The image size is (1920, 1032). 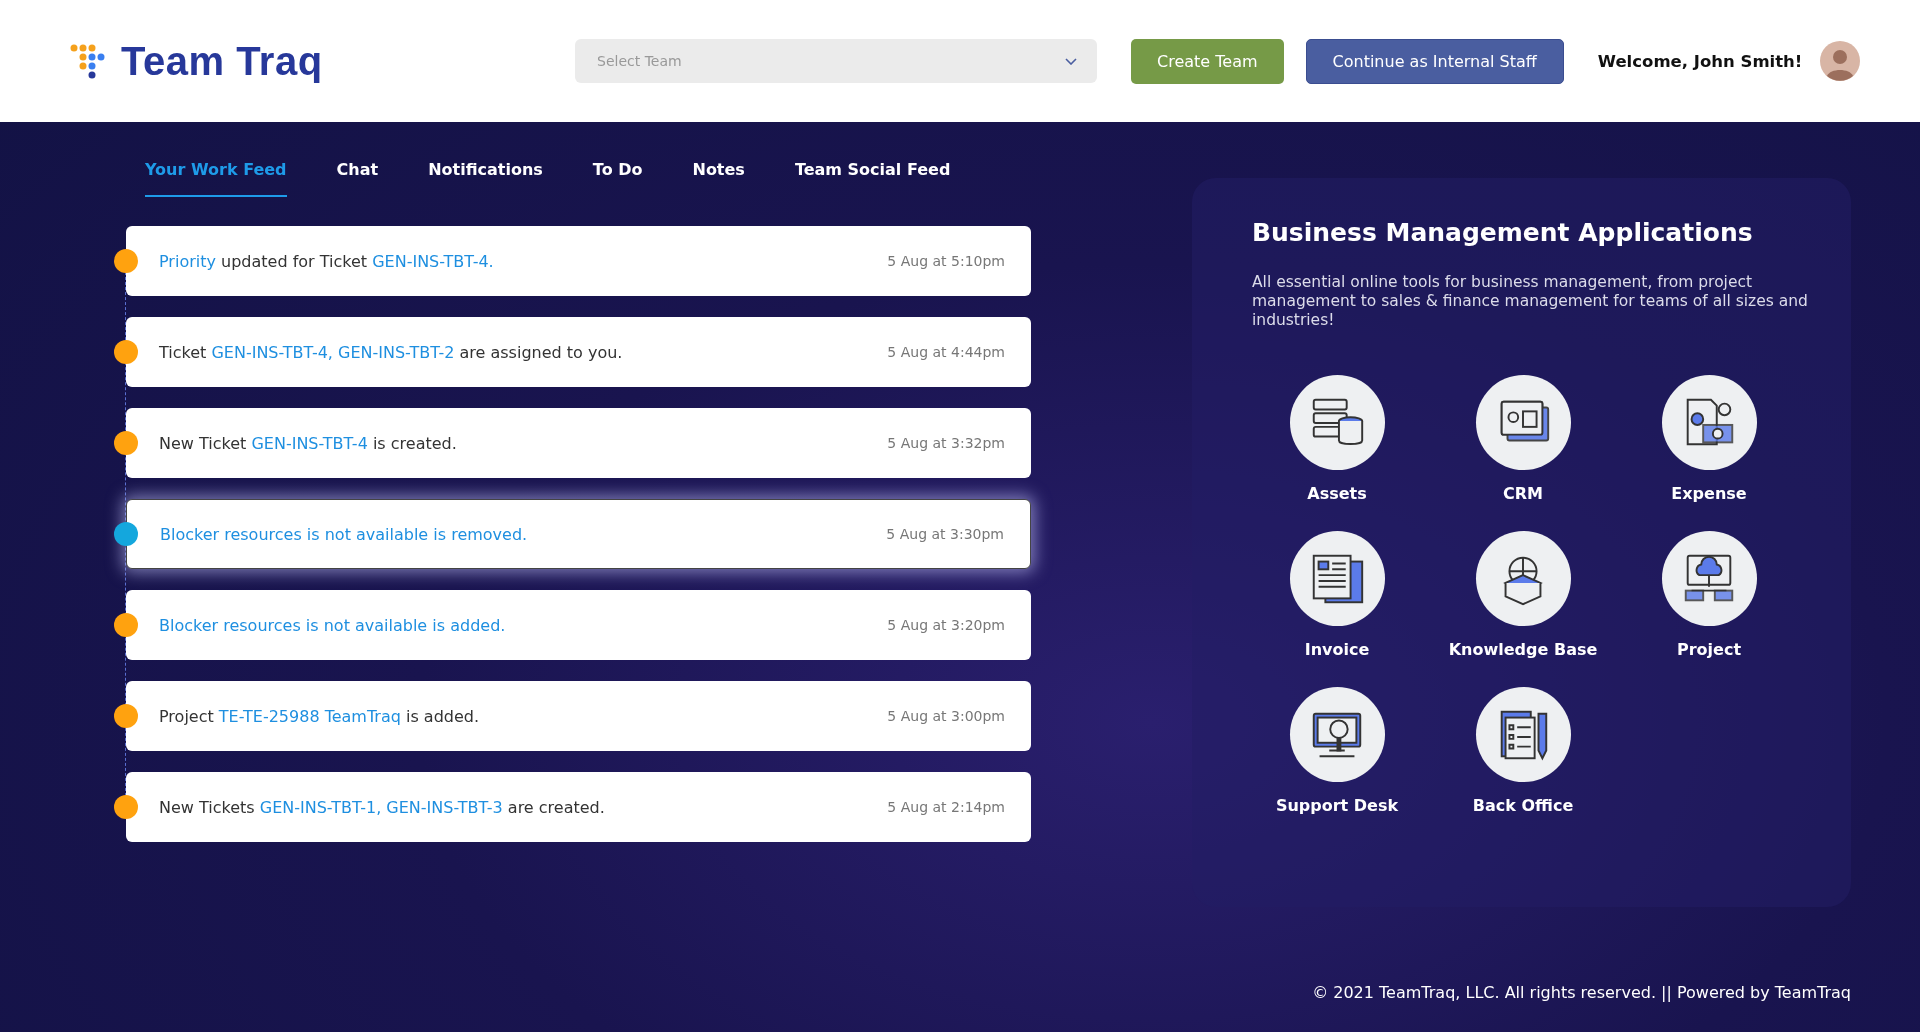 I want to click on app-label: Back Office, so click(x=1523, y=805).